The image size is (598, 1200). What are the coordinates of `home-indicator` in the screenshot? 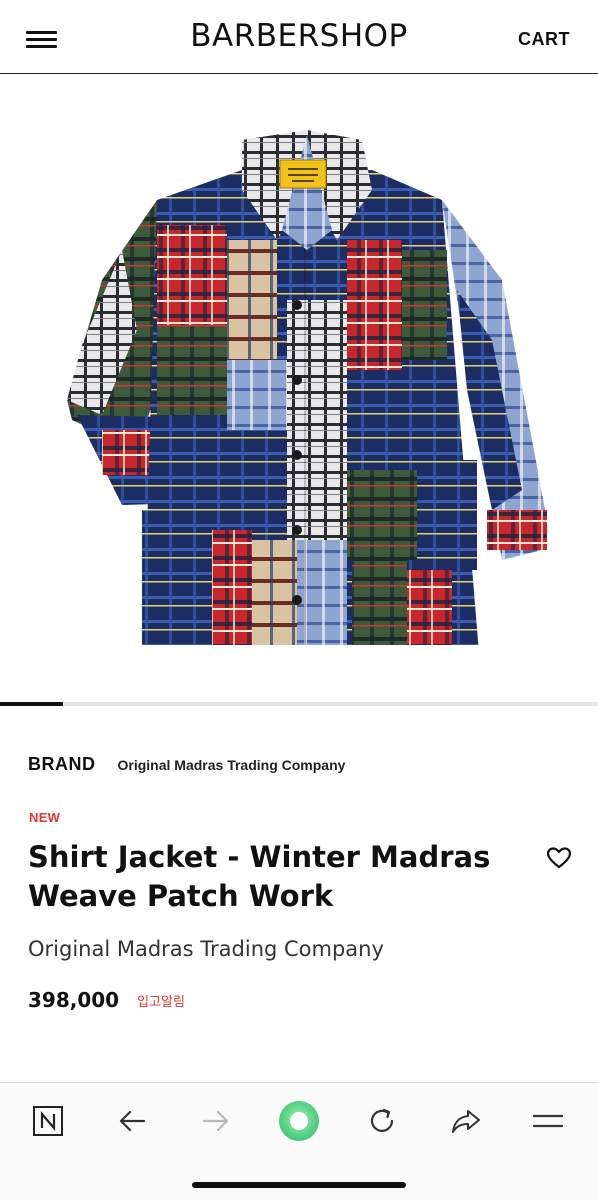 It's located at (299, 1185).